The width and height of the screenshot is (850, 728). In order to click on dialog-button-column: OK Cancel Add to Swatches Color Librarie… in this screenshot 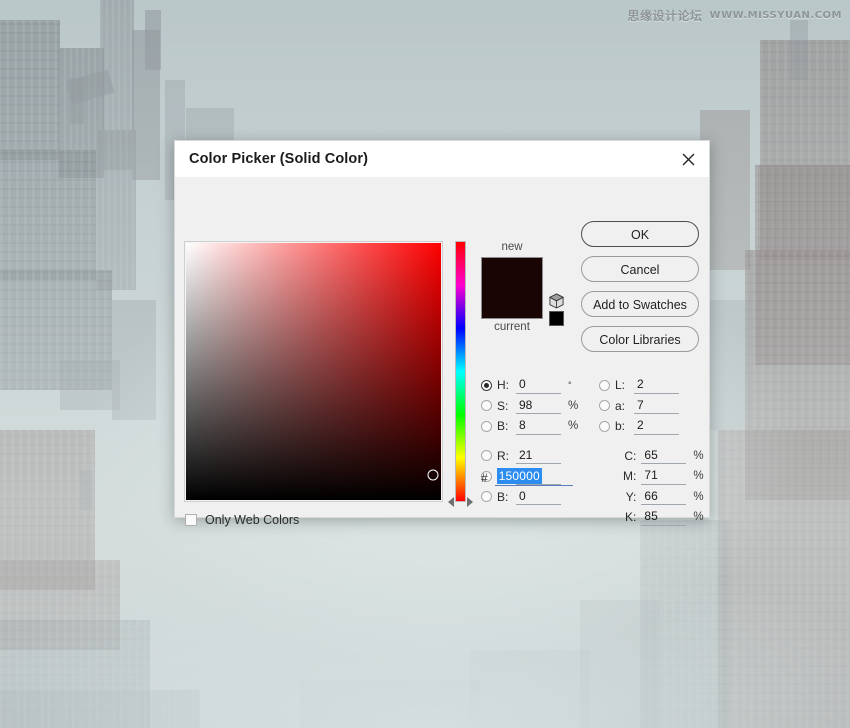, I will do `click(640, 291)`.